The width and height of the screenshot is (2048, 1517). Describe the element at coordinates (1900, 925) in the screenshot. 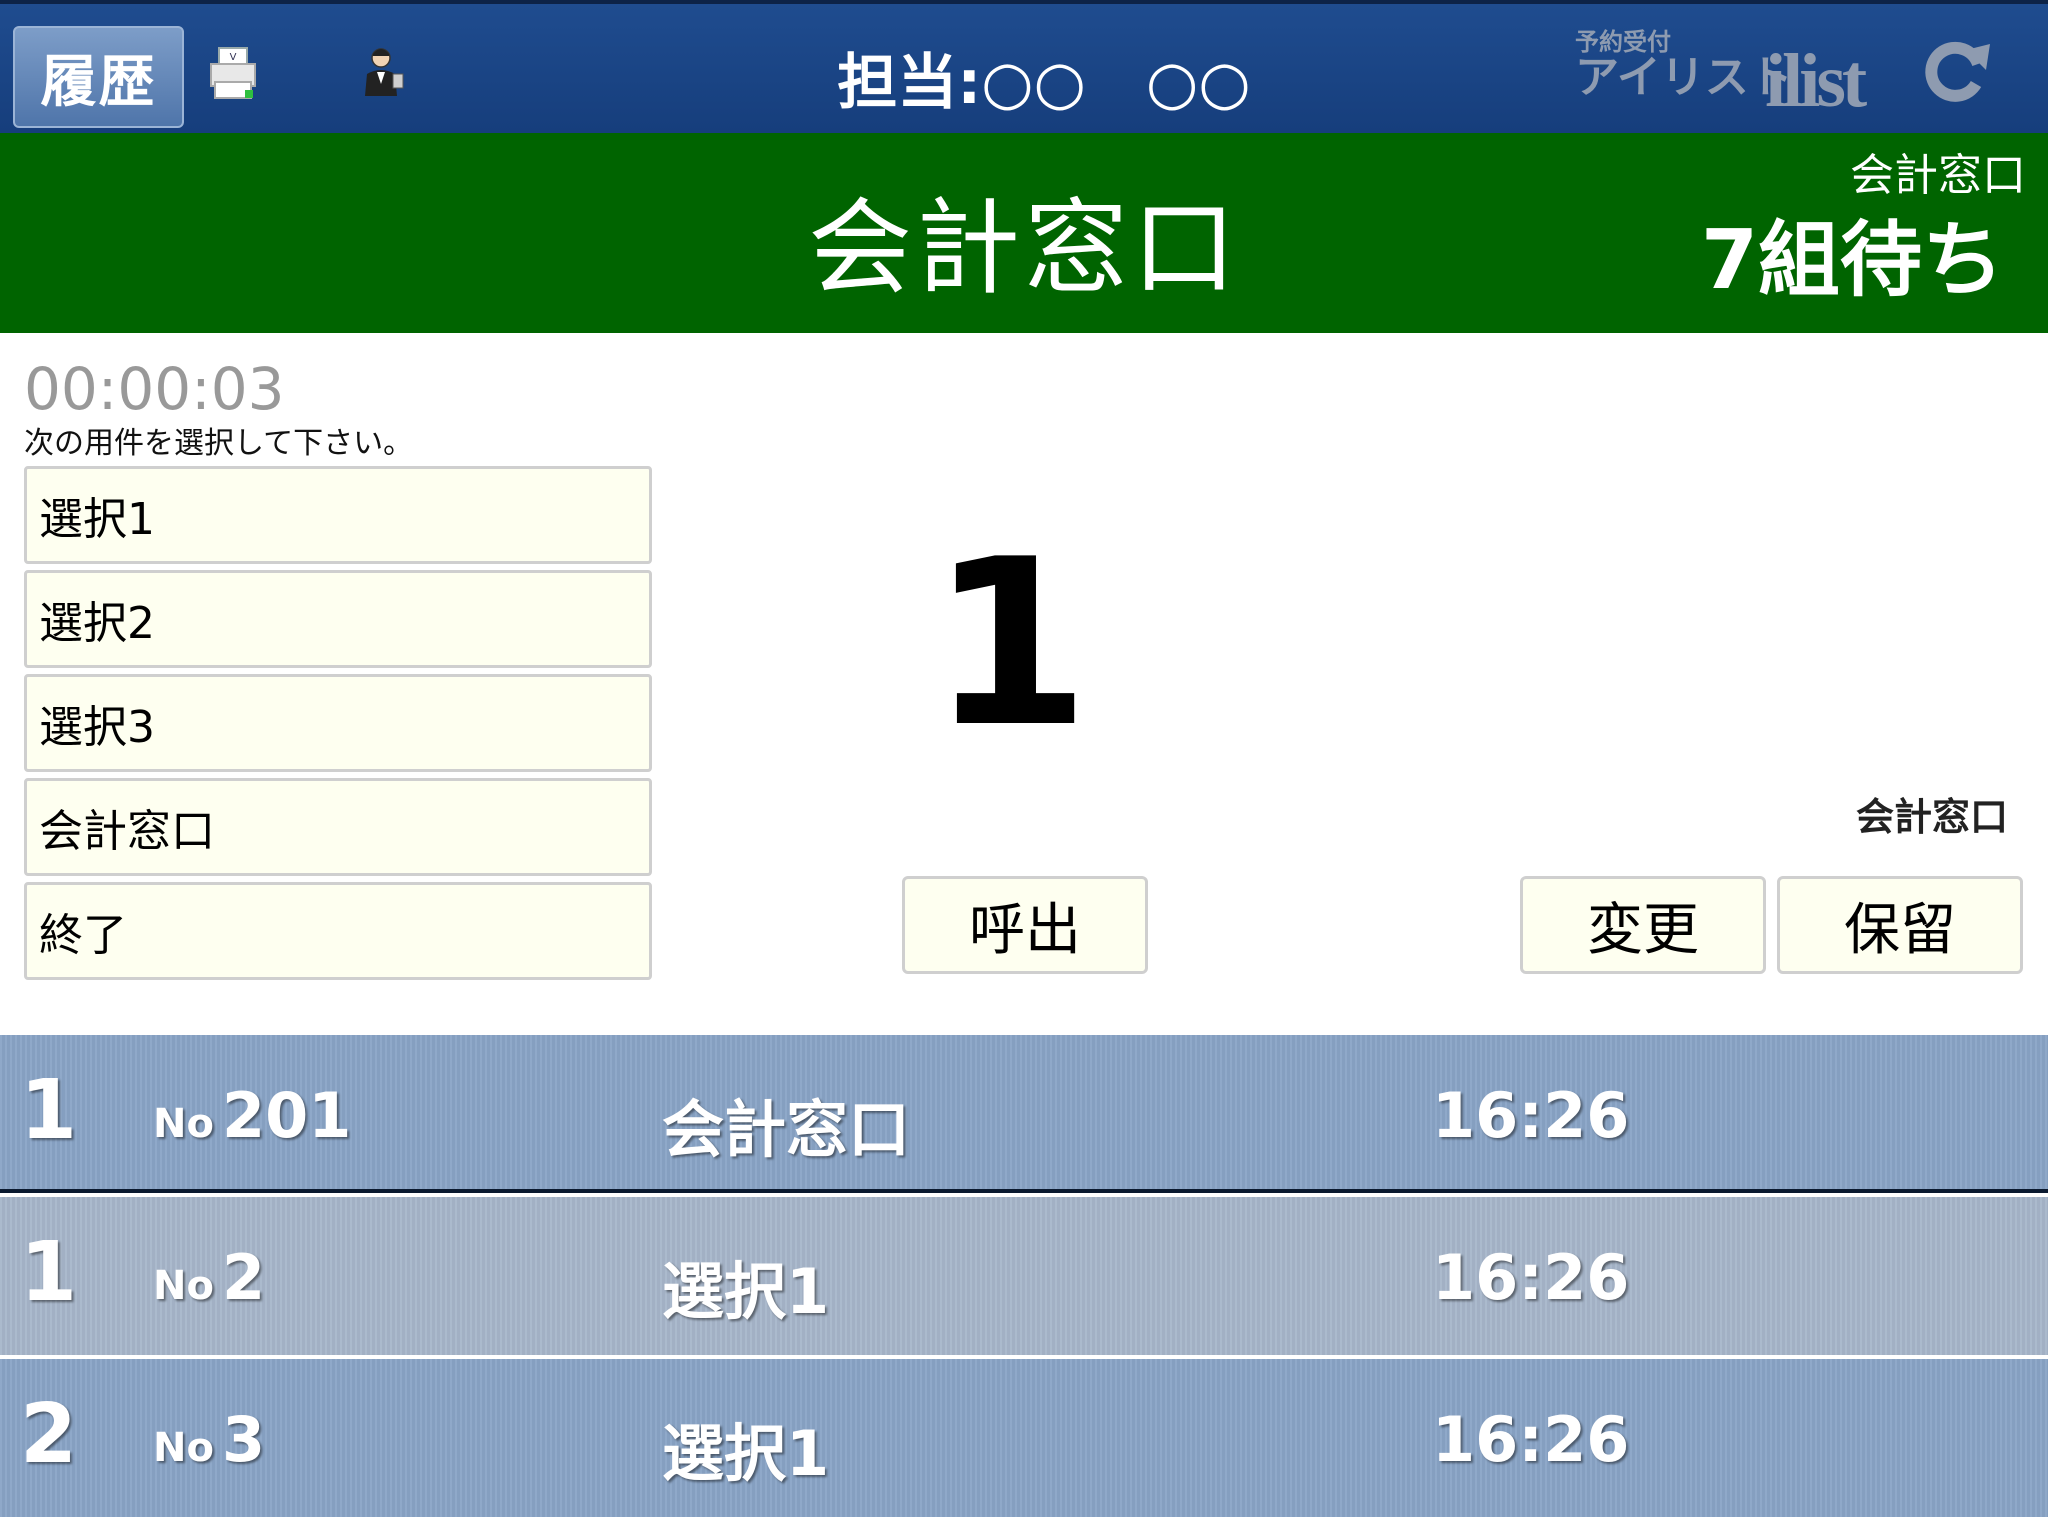

I see `hold-button: 保留` at that location.